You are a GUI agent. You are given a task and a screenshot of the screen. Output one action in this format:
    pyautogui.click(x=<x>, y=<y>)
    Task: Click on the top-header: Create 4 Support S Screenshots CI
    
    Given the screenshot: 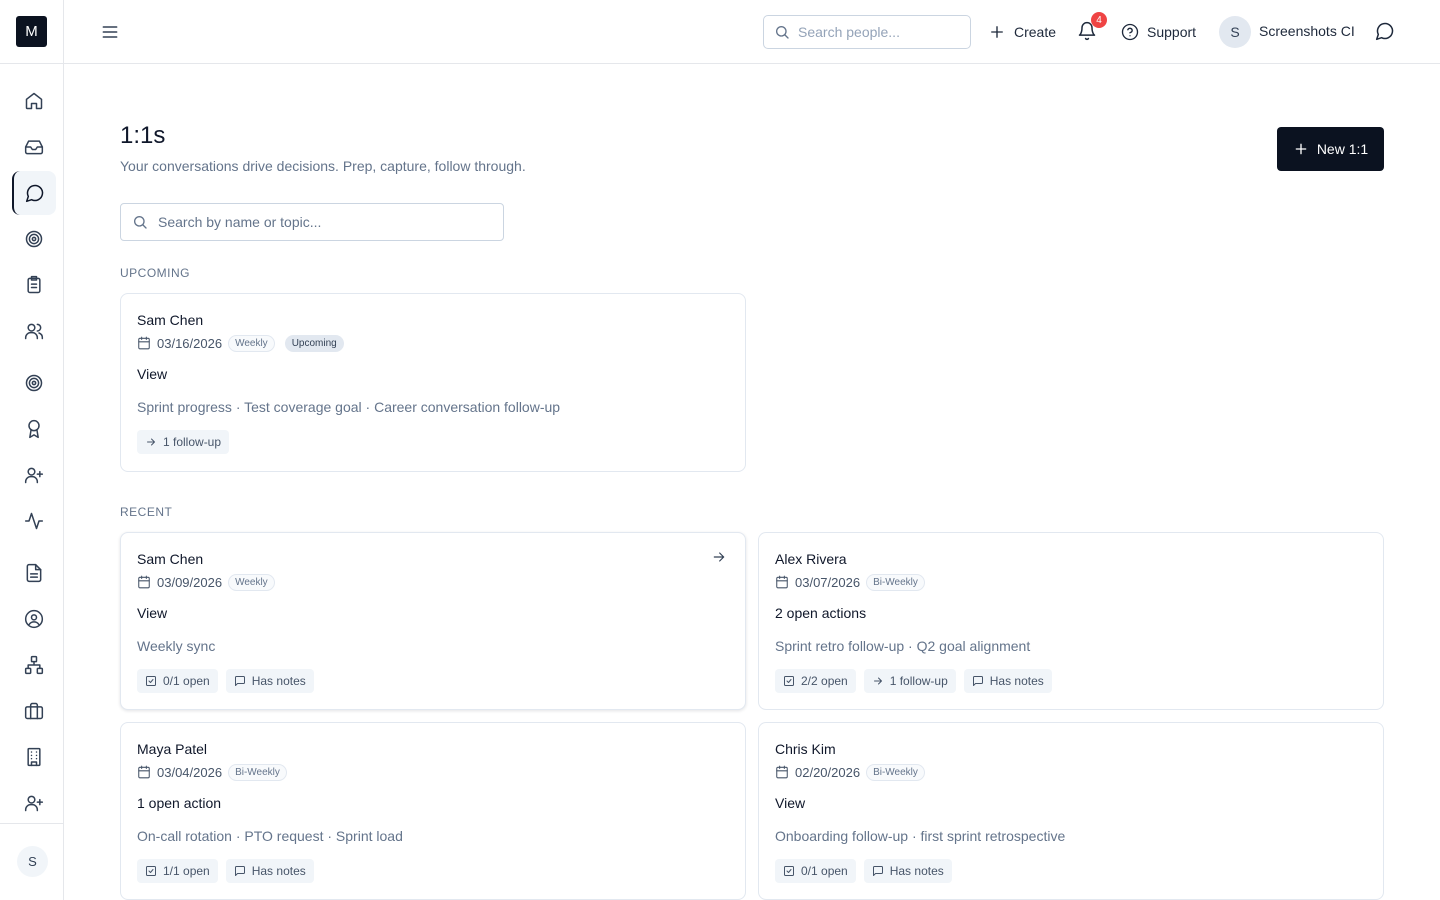 What is the action you would take?
    pyautogui.click(x=752, y=32)
    